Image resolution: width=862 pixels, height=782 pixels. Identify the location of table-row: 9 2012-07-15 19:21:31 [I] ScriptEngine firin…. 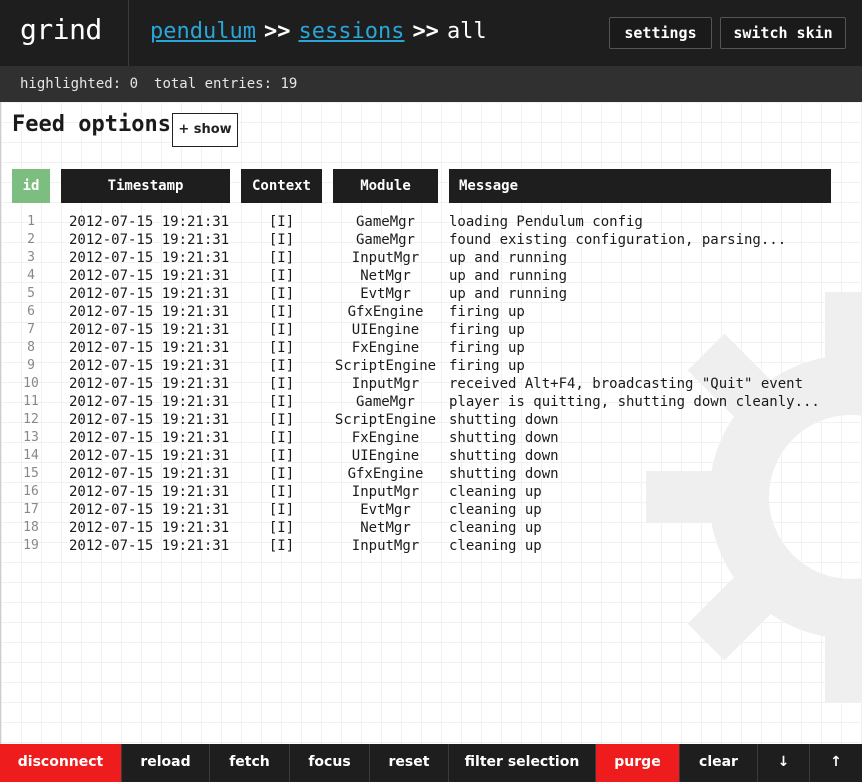
(431, 366).